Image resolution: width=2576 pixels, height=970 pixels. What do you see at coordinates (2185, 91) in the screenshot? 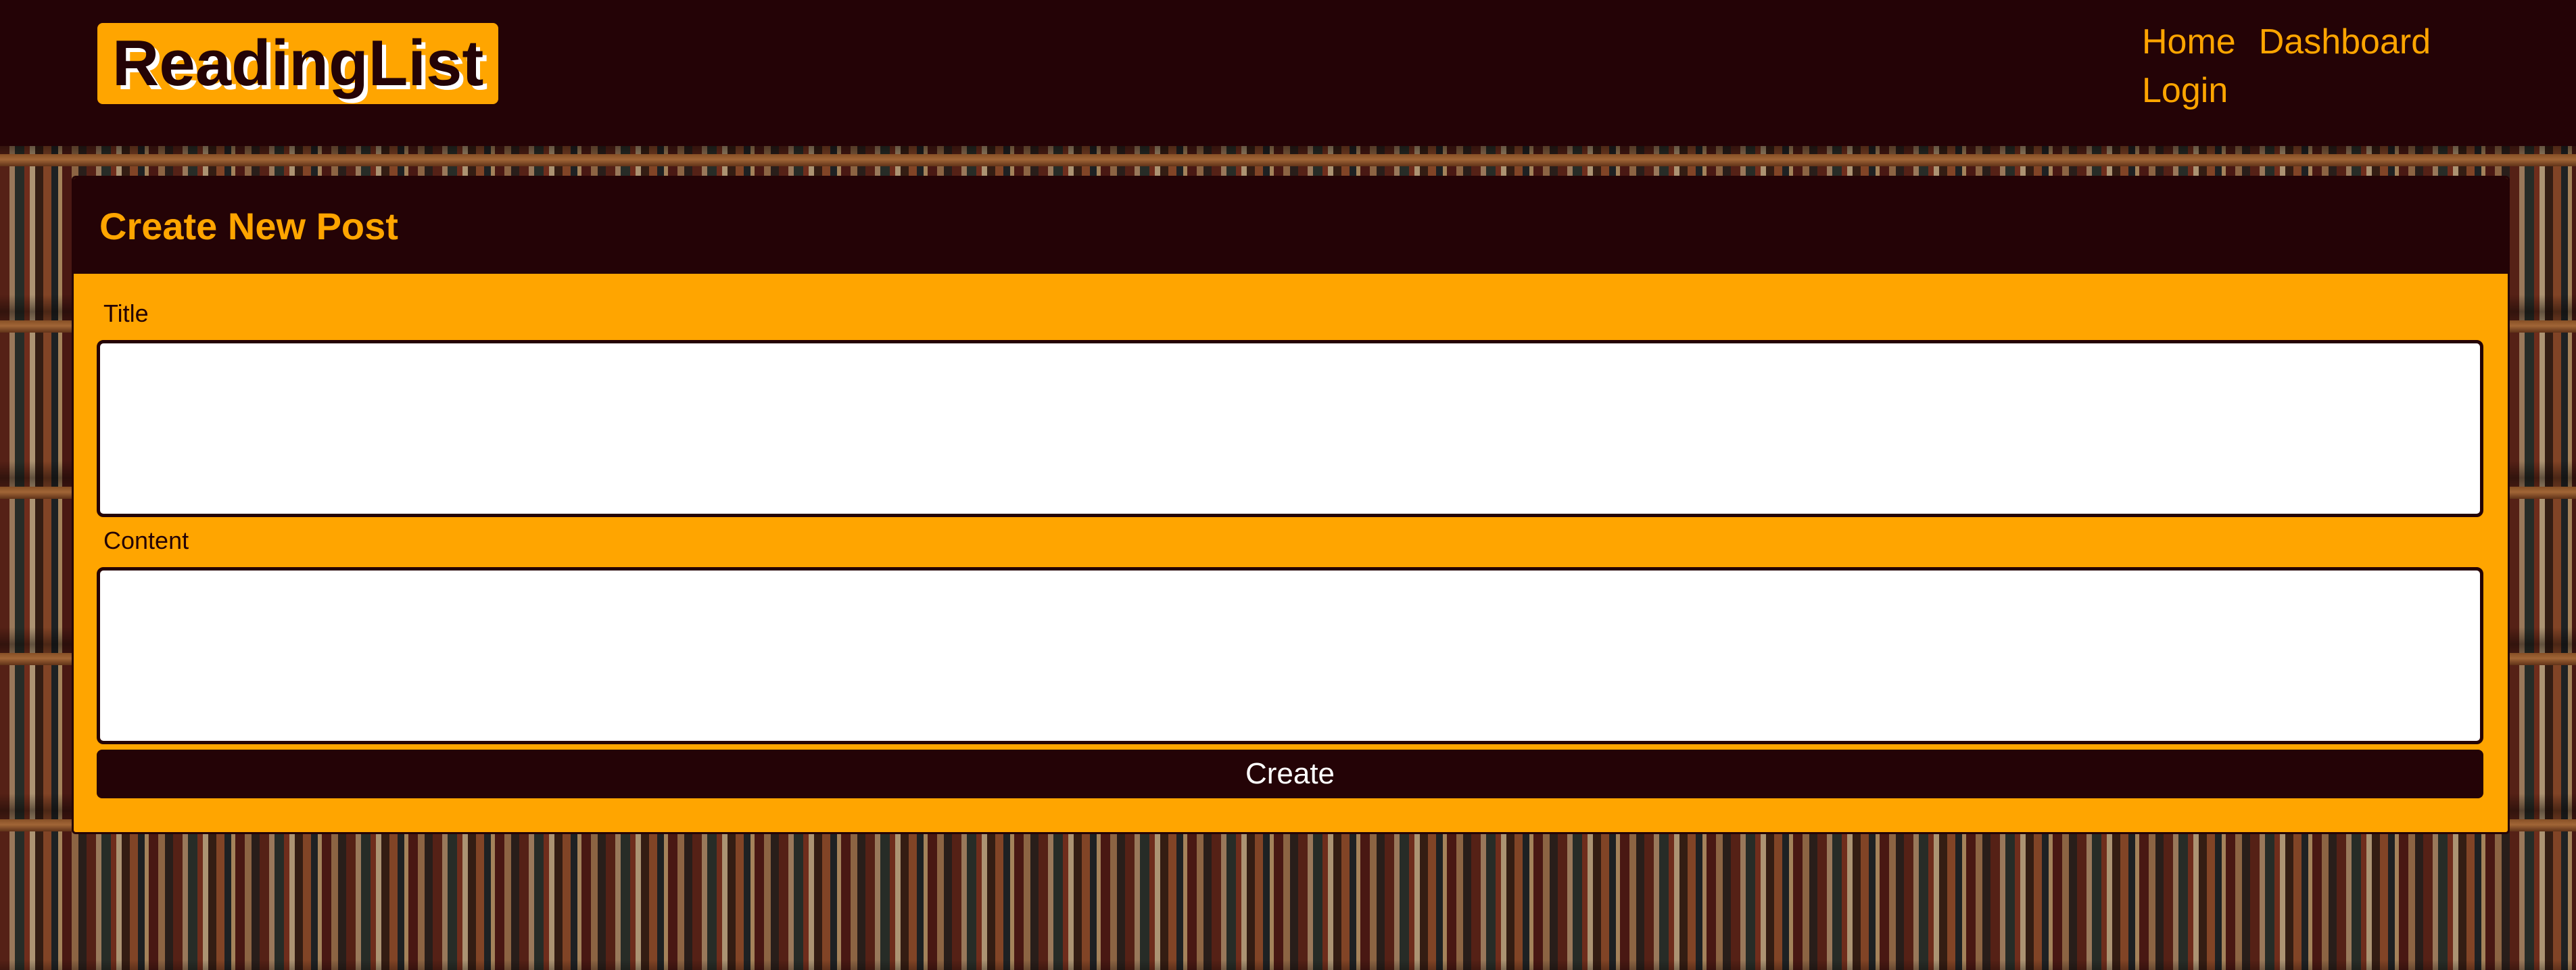
I see `nav-link-login: Login` at bounding box center [2185, 91].